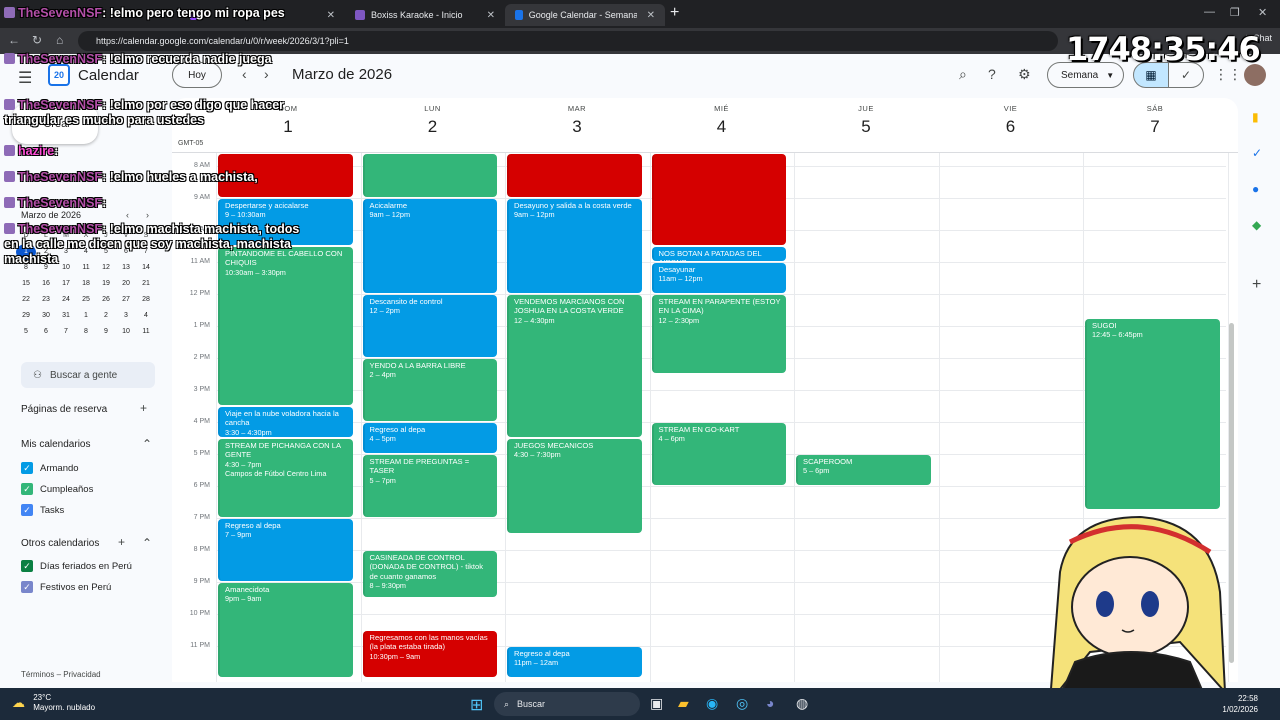 The height and width of the screenshot is (720, 1280). Describe the element at coordinates (429, 245) in the screenshot. I see `calendar-event: Acicalarme 9am – 12pm` at that location.